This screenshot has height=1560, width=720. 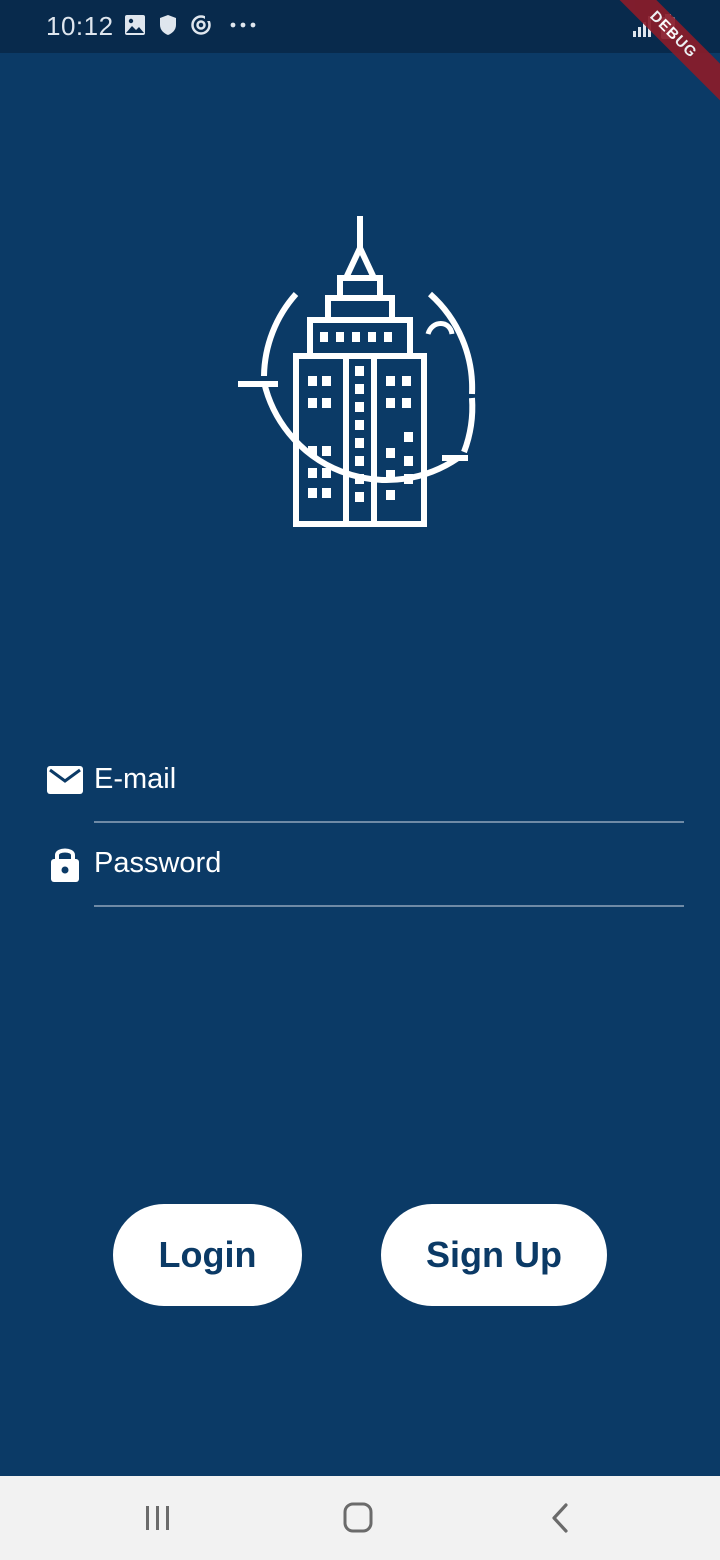 I want to click on empire-state-building-logo, so click(x=357, y=371).